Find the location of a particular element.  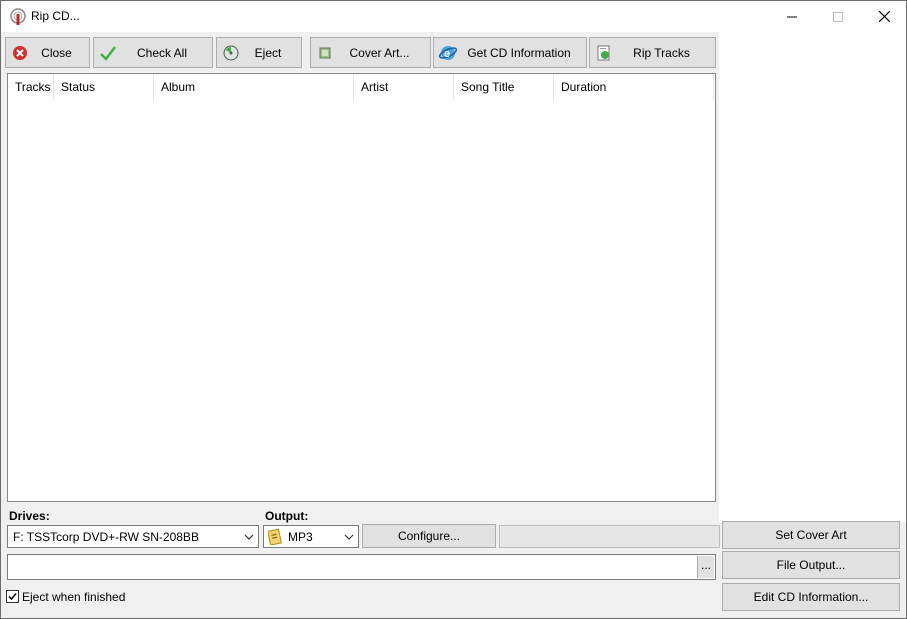

column-header-tracks: Tracks is located at coordinates (31, 87).